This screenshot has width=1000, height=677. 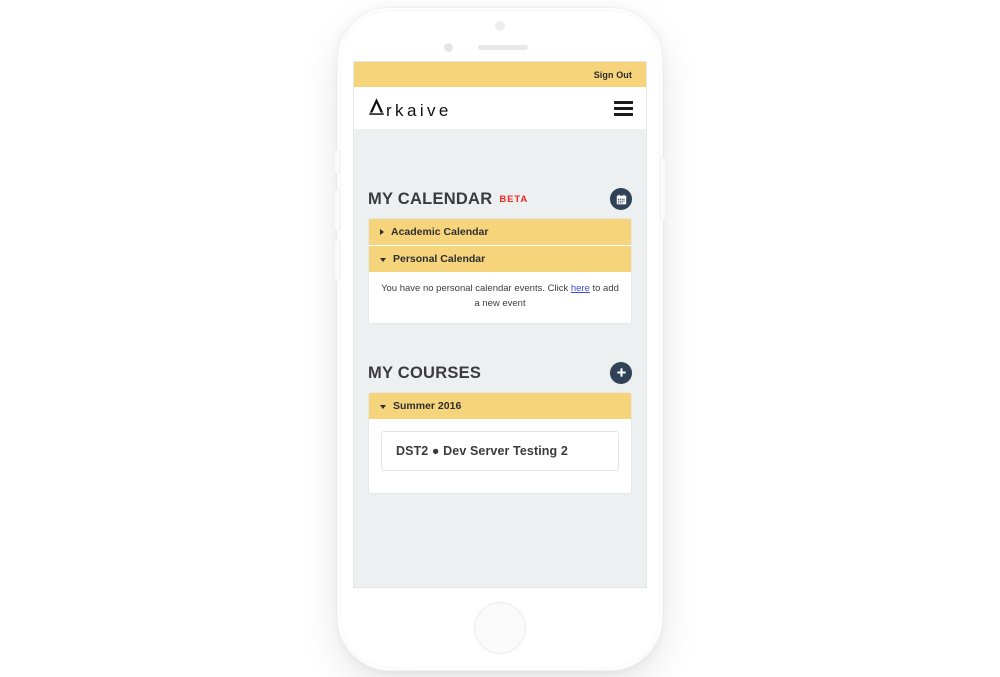 I want to click on courses-title-group: MY COURSES, so click(x=424, y=373).